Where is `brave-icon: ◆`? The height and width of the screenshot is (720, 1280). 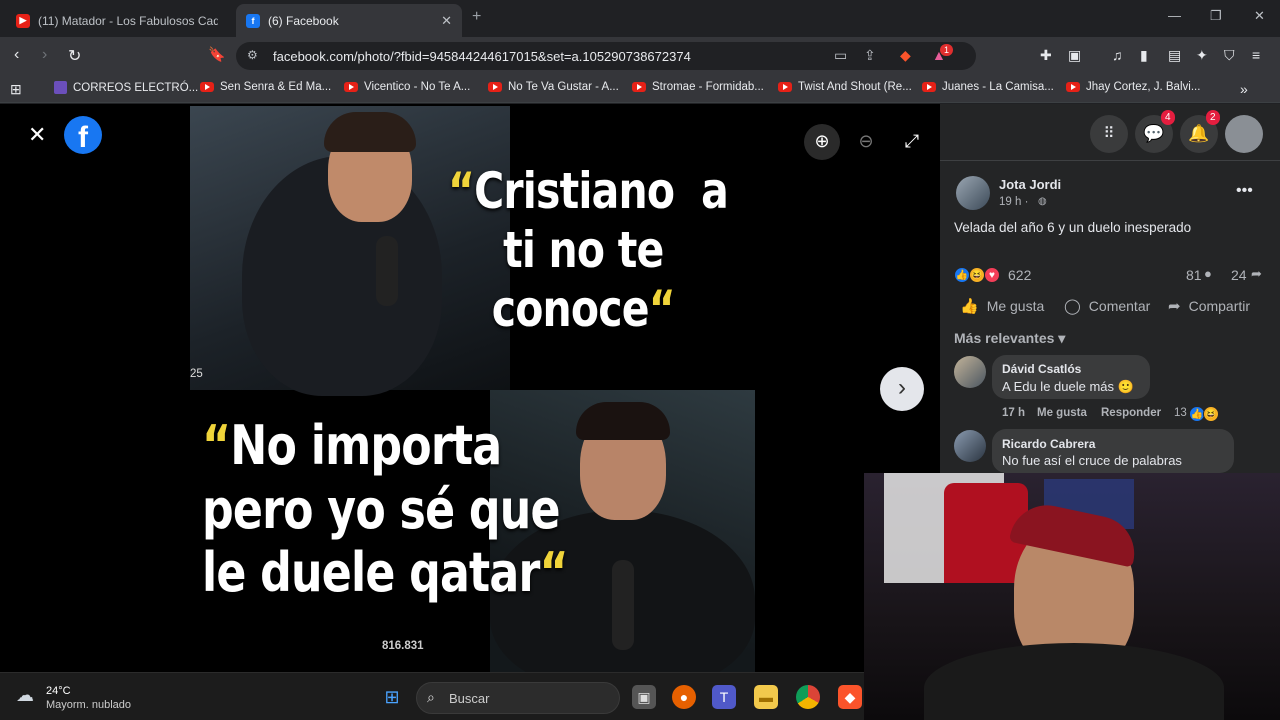
brave-icon: ◆ is located at coordinates (850, 697).